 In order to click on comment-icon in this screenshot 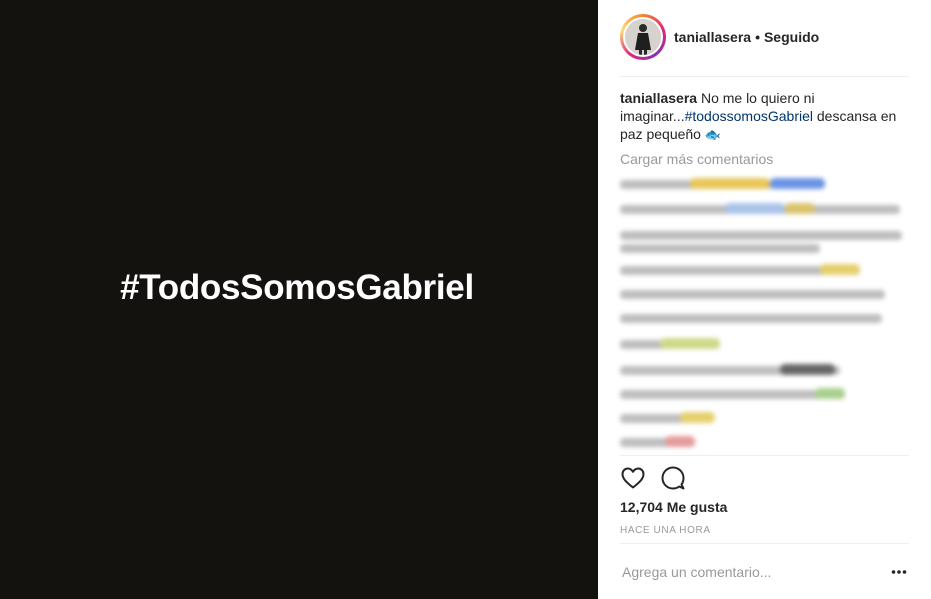, I will do `click(673, 478)`.